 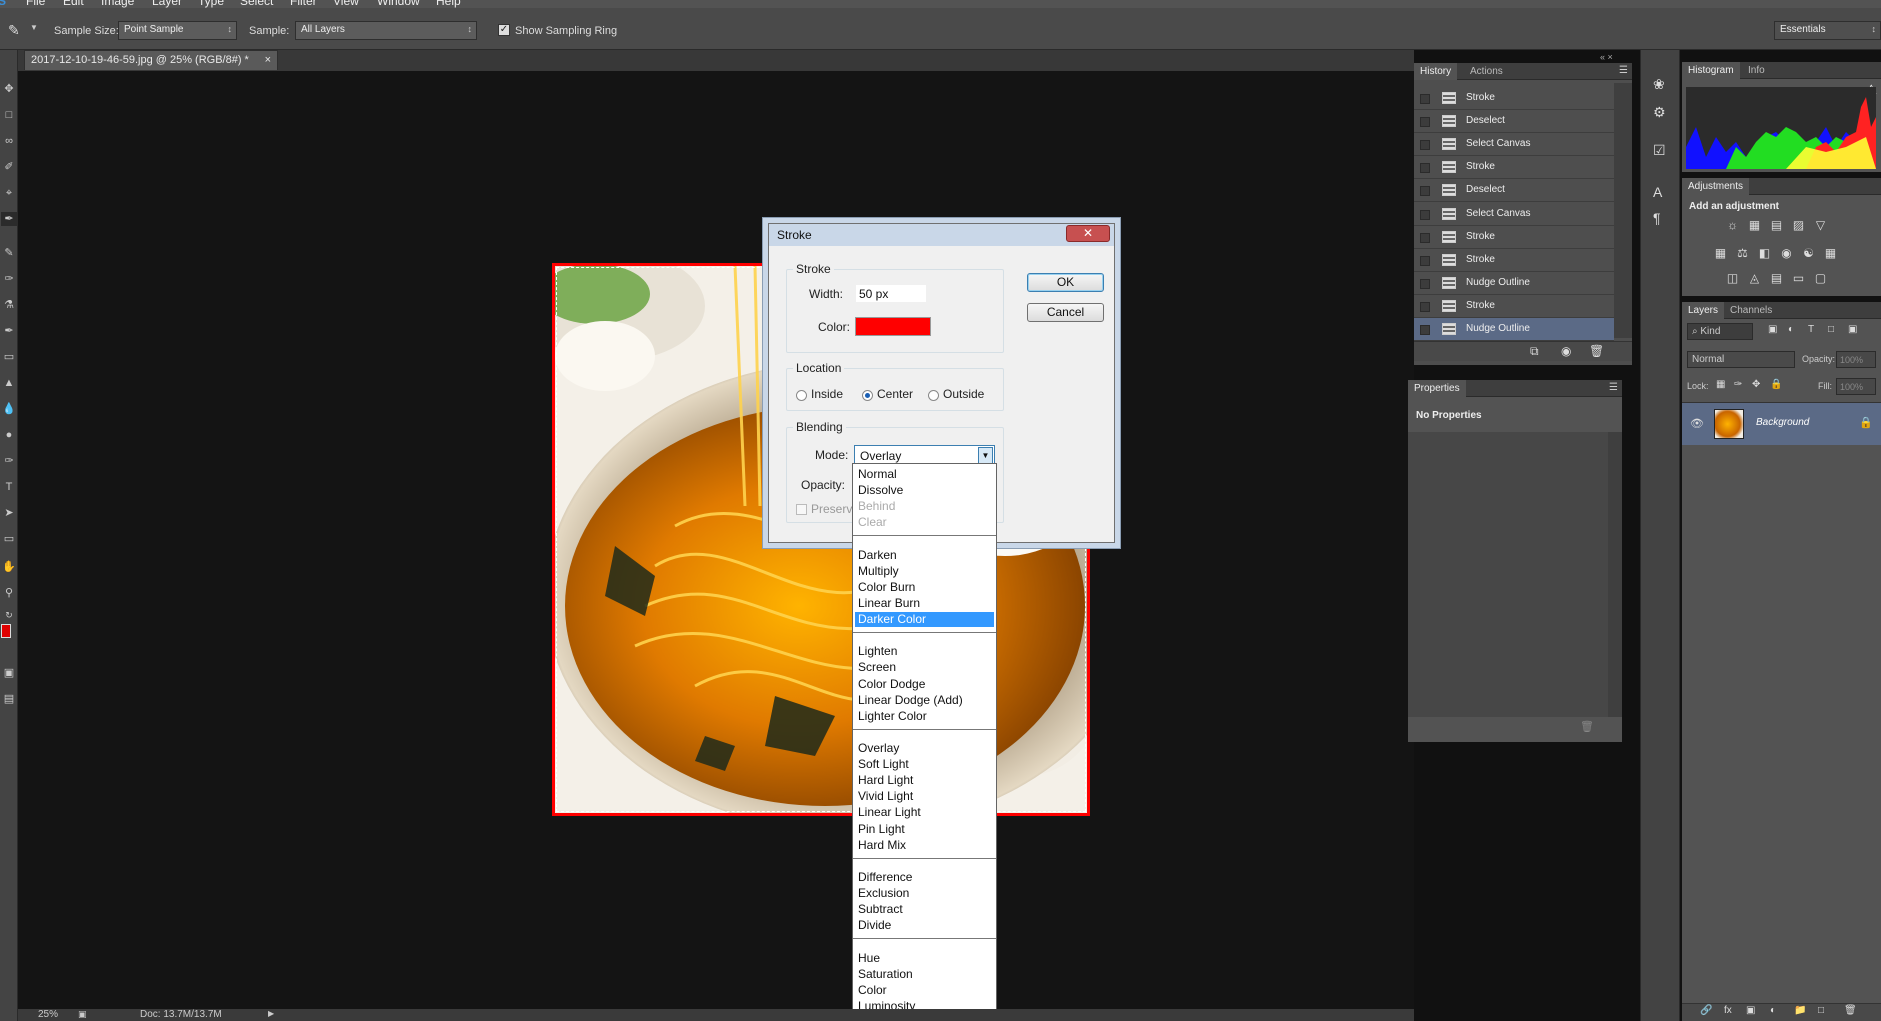 What do you see at coordinates (1738, 384) in the screenshot?
I see `lock-image-icon: ✑` at bounding box center [1738, 384].